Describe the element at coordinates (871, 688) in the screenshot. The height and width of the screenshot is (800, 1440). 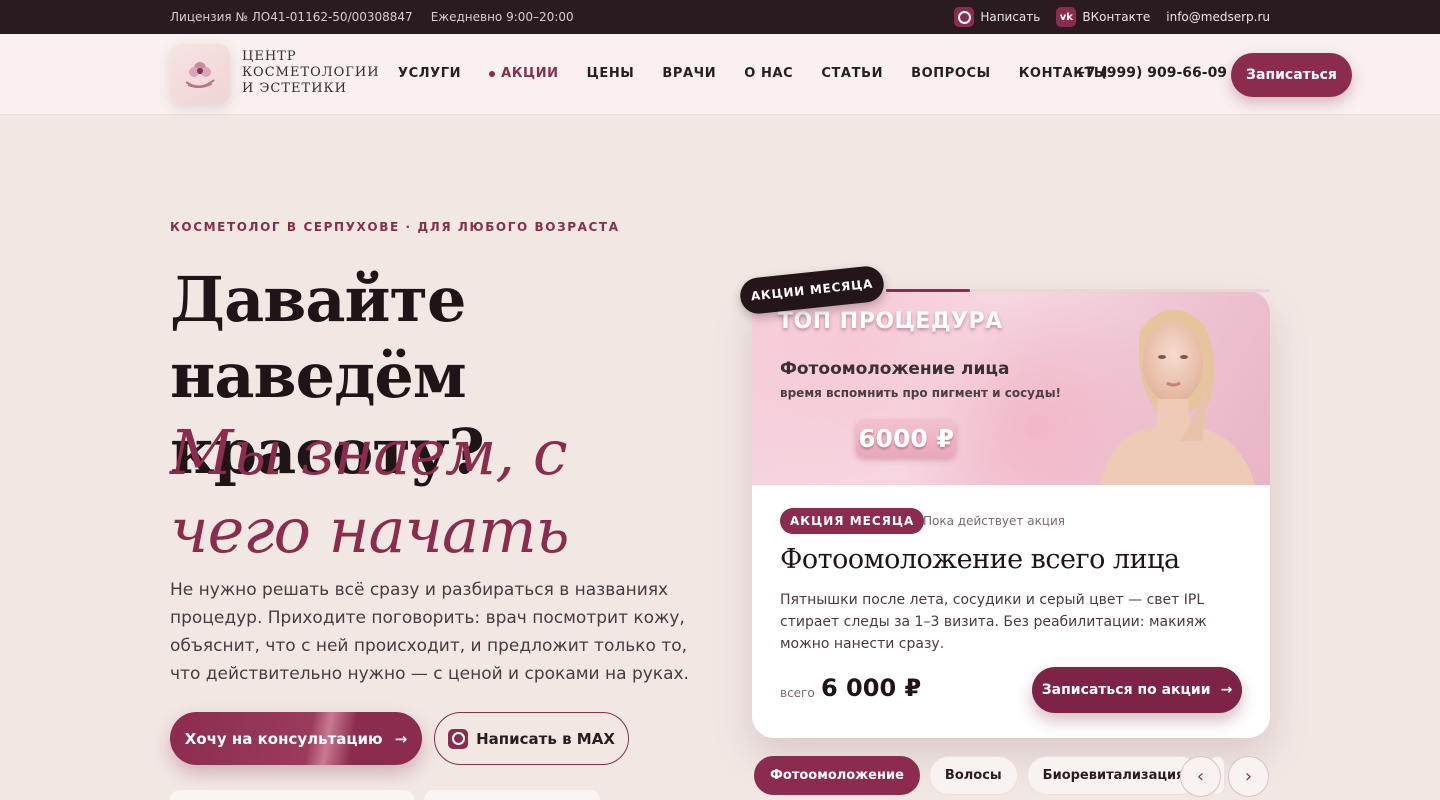
I see `price-value: 6 000 ₽` at that location.